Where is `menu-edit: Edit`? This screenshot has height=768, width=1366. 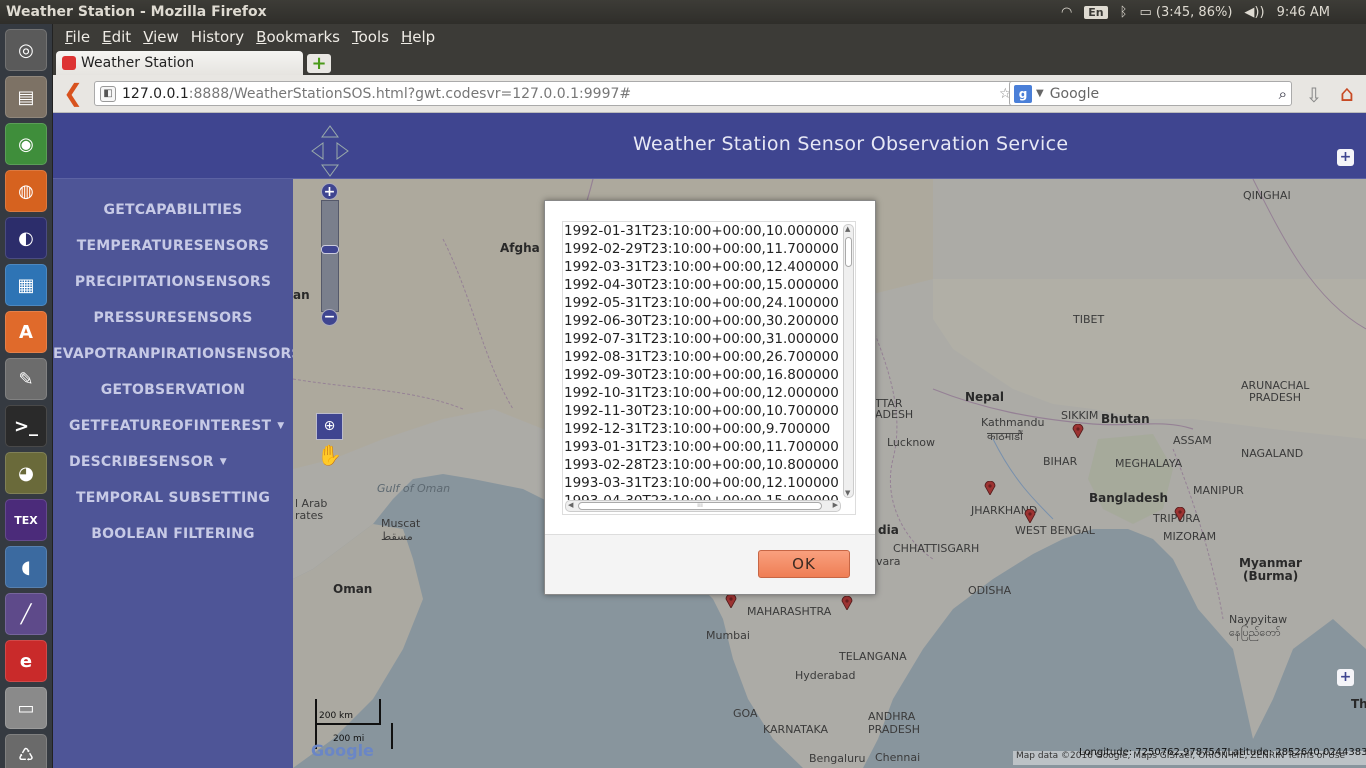 menu-edit: Edit is located at coordinates (116, 37).